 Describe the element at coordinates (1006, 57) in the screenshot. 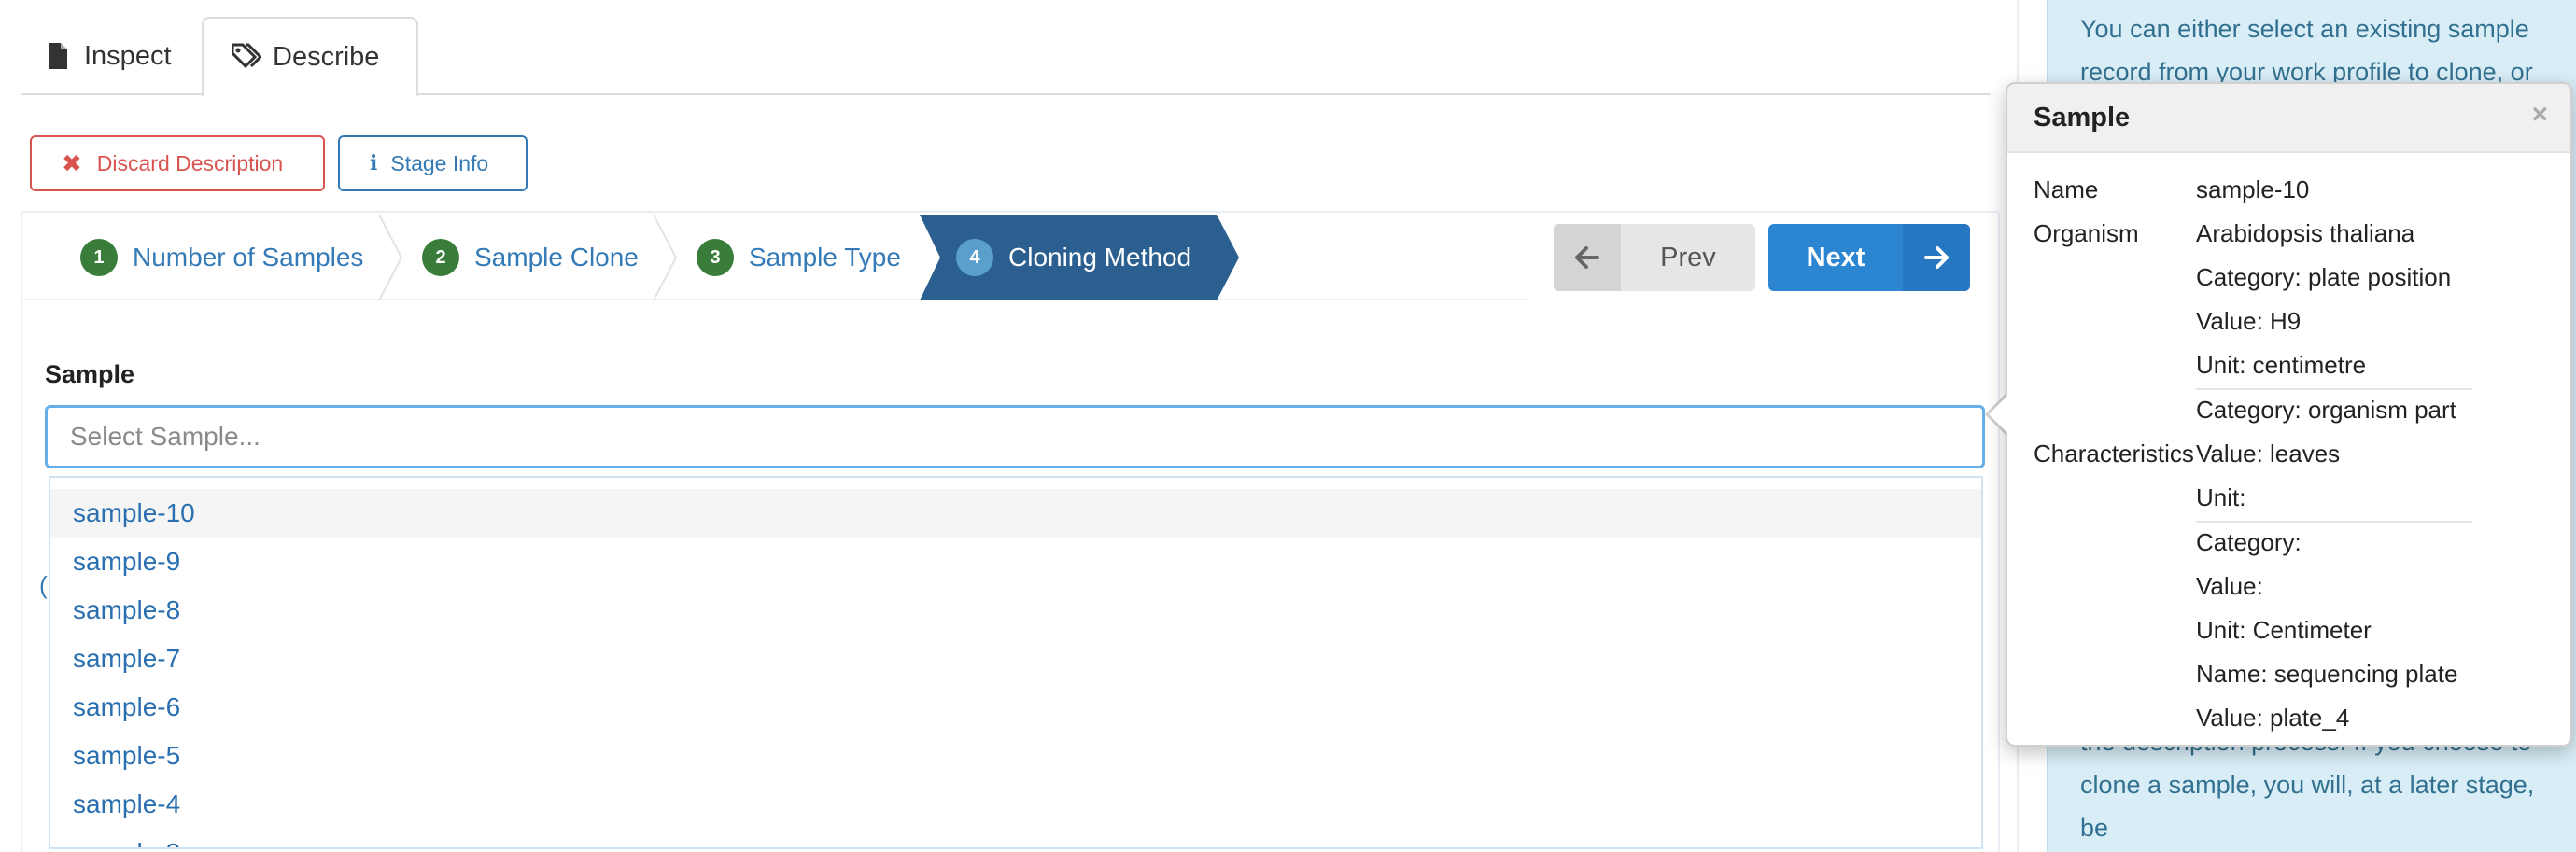

I see `tab-bar: Inspect Describe` at that location.